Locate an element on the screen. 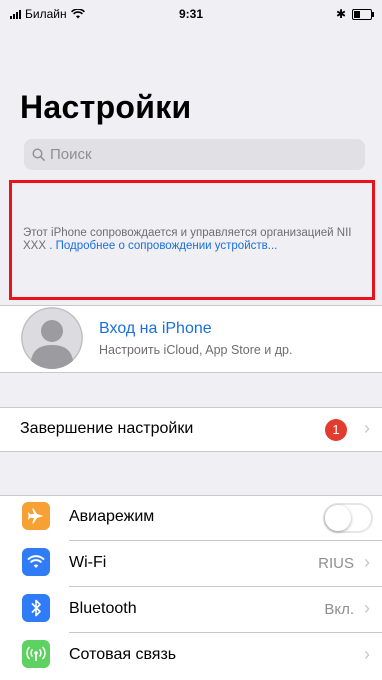  toggle-knob is located at coordinates (338, 518).